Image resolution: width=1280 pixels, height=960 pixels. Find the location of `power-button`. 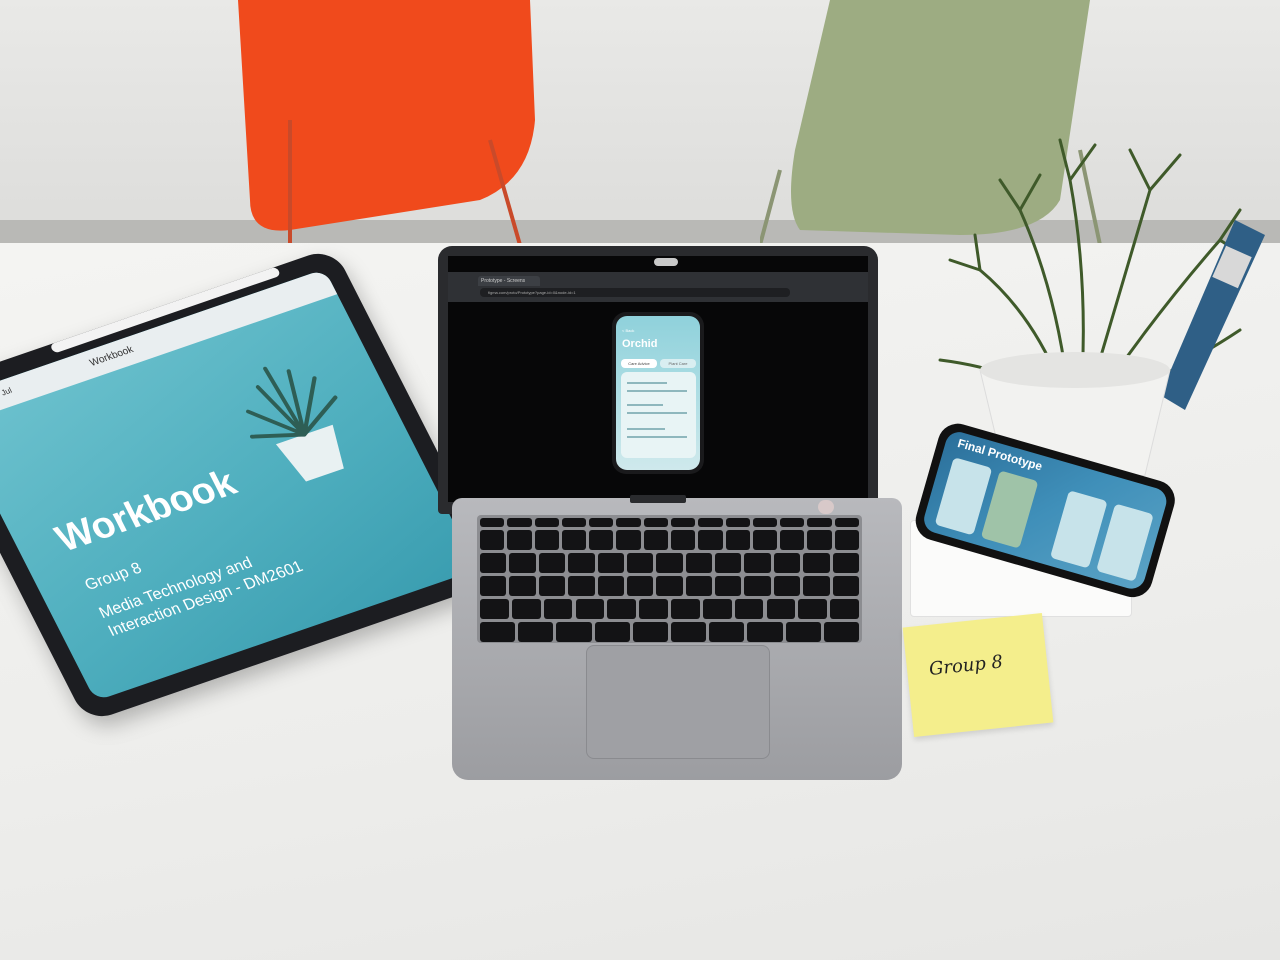

power-button is located at coordinates (826, 507).